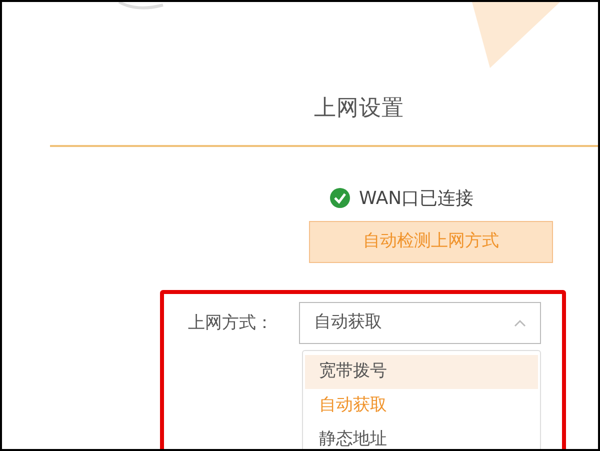  What do you see at coordinates (416, 198) in the screenshot?
I see `status-text: WAN口已连接` at bounding box center [416, 198].